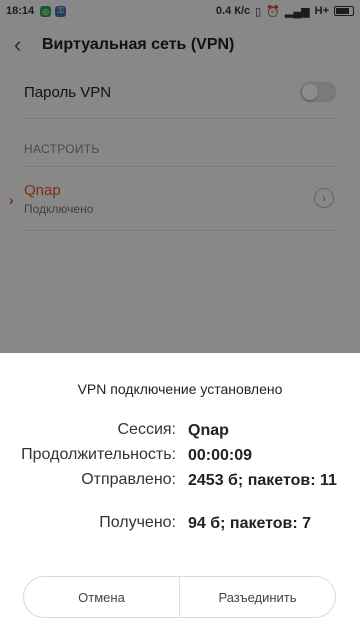  I want to click on sent-value: 2453 б; пакетов: 11, so click(262, 480).